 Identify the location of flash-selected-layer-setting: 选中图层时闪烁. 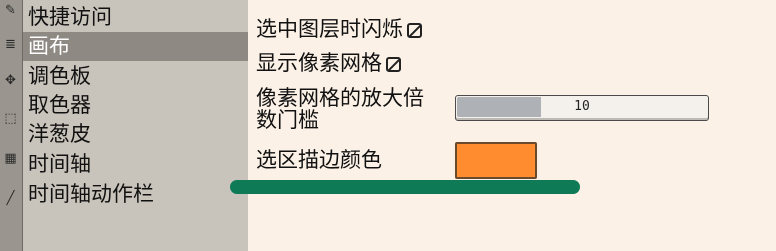
(339, 29).